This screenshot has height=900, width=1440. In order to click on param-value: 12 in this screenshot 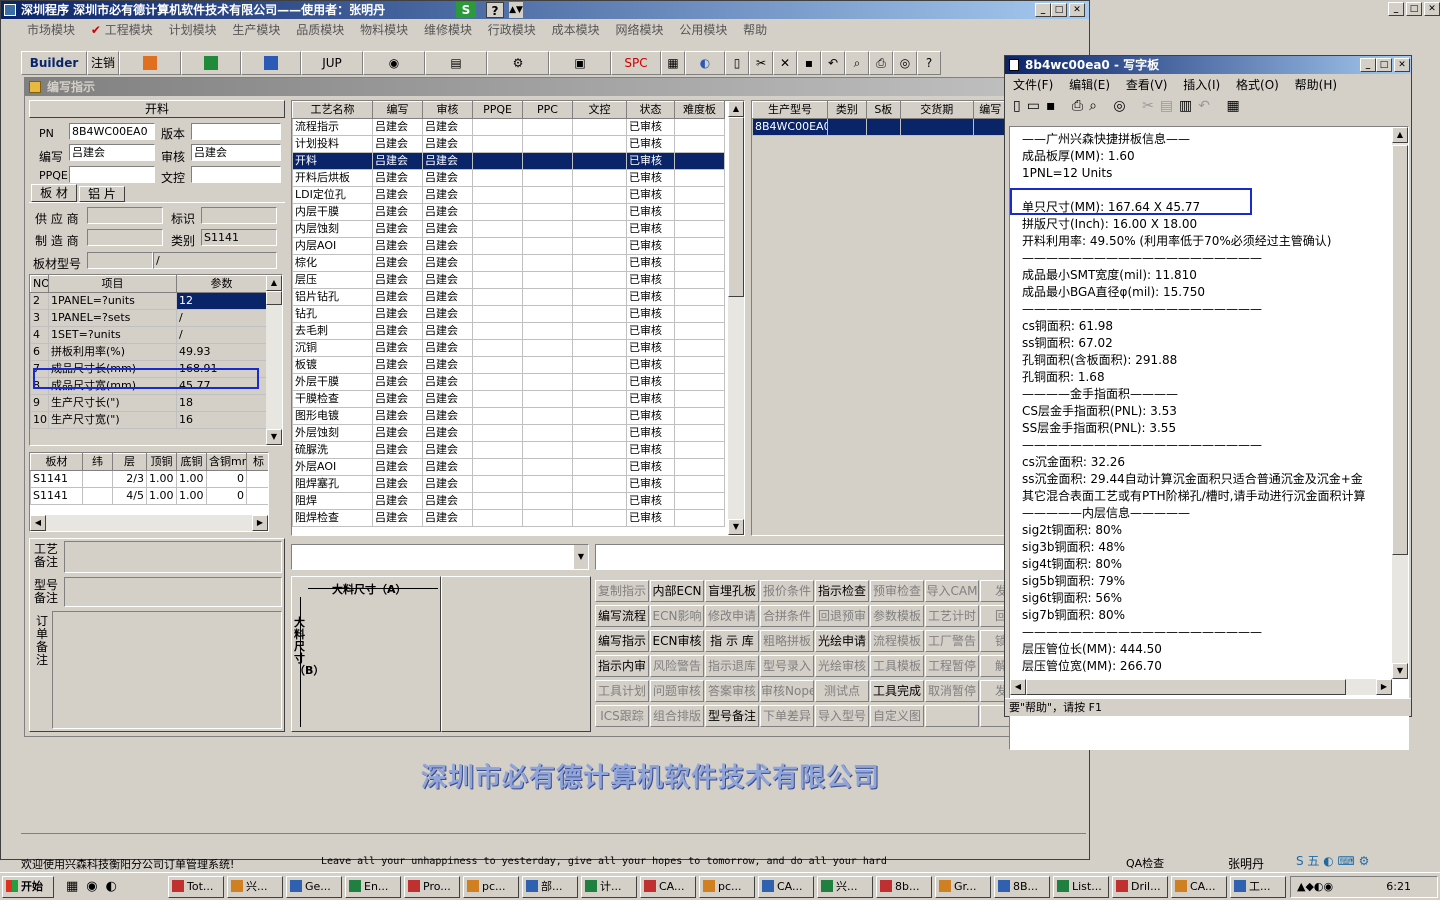, I will do `click(221, 301)`.